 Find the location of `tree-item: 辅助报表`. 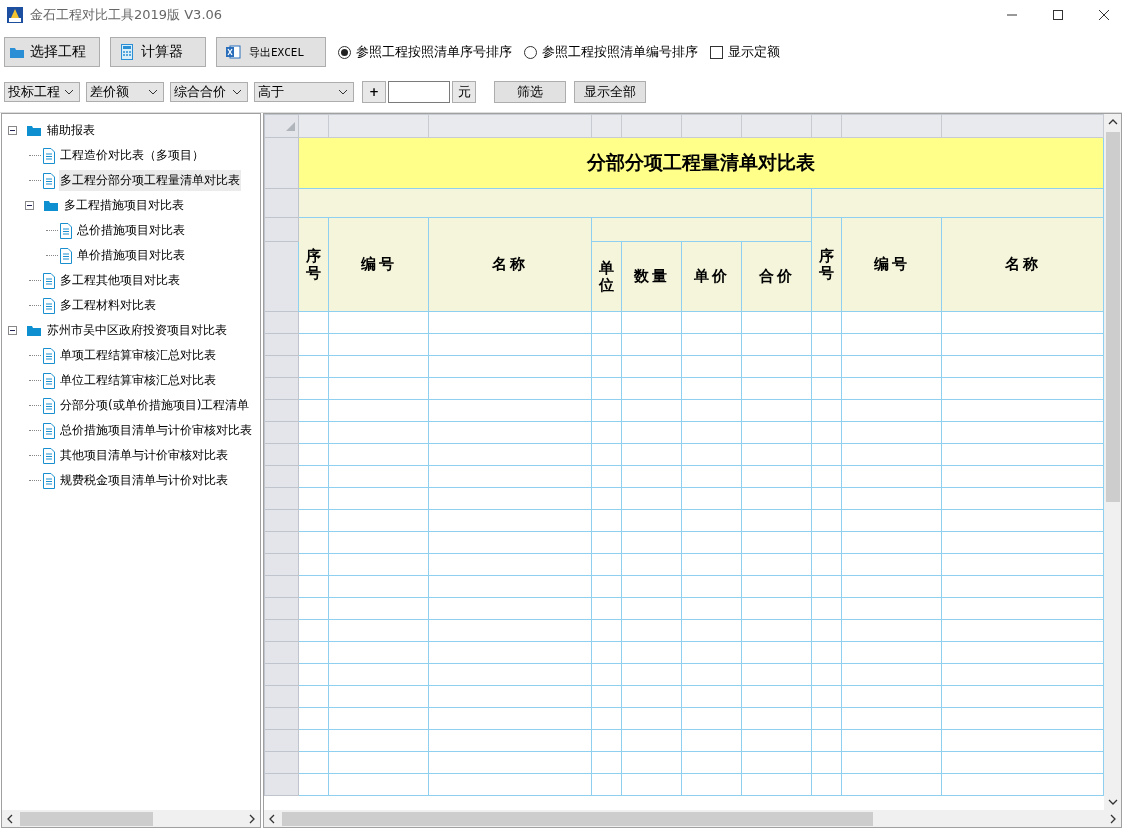

tree-item: 辅助报表 is located at coordinates (71, 130).